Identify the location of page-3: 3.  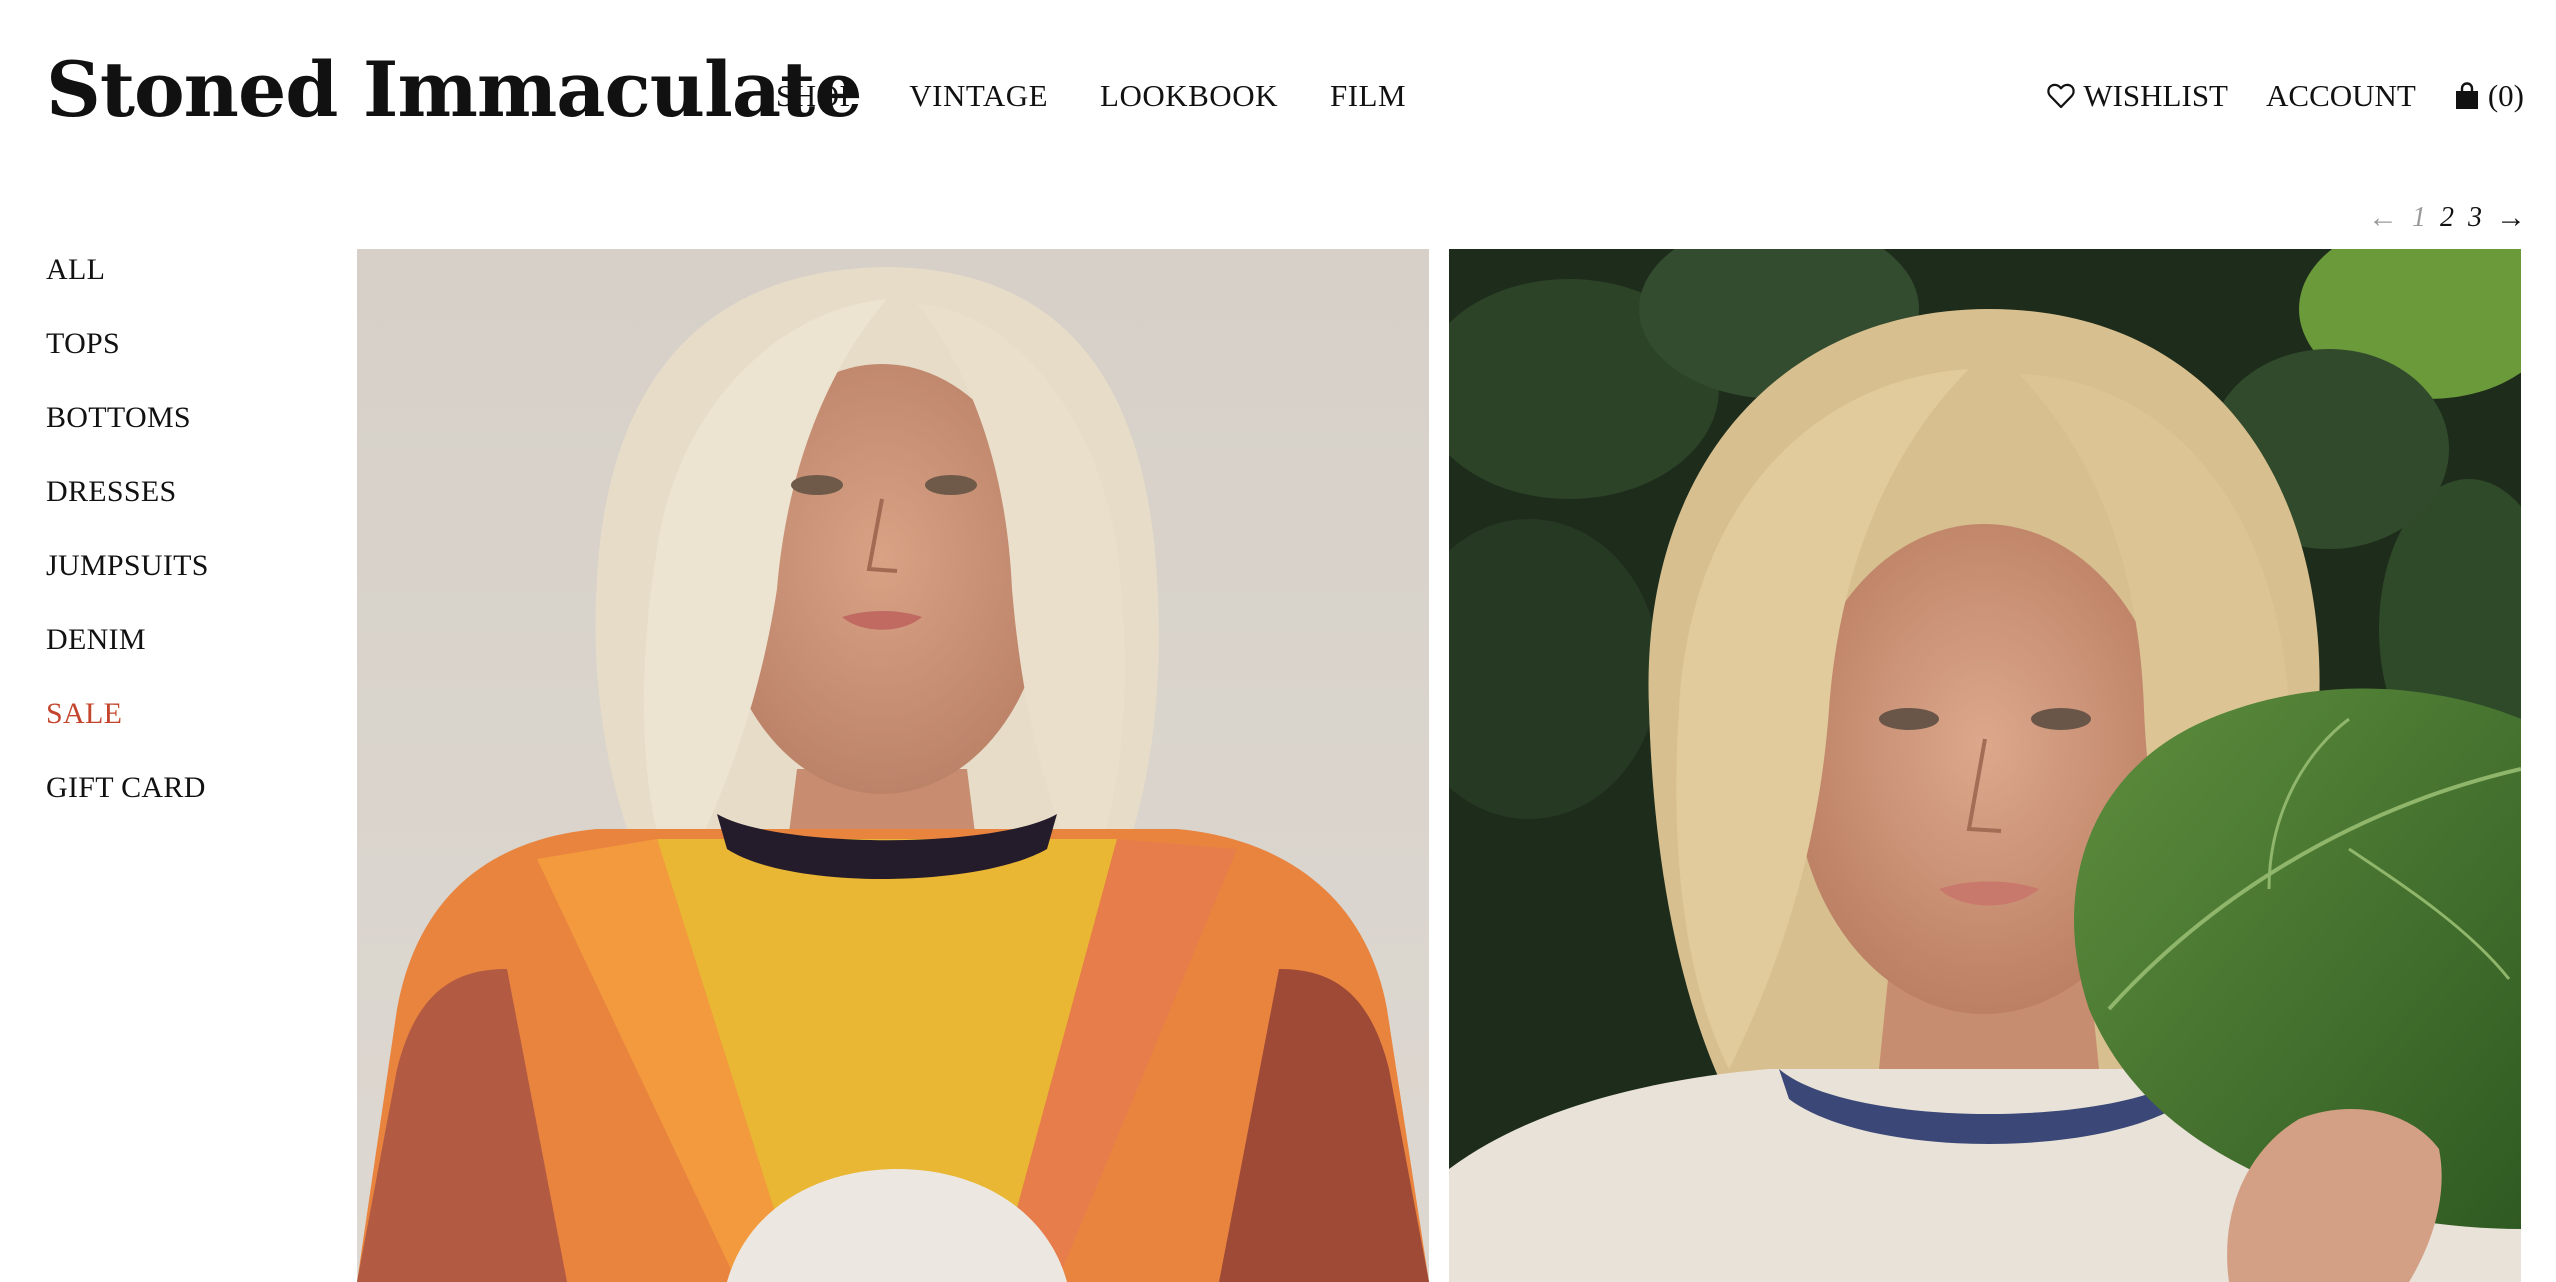
(2475, 218).